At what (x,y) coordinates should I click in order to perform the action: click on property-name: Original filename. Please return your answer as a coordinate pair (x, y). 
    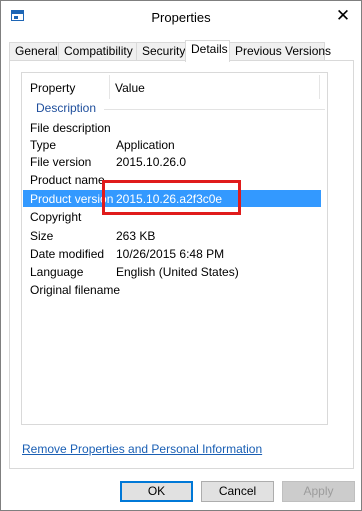
    Looking at the image, I should click on (75, 290).